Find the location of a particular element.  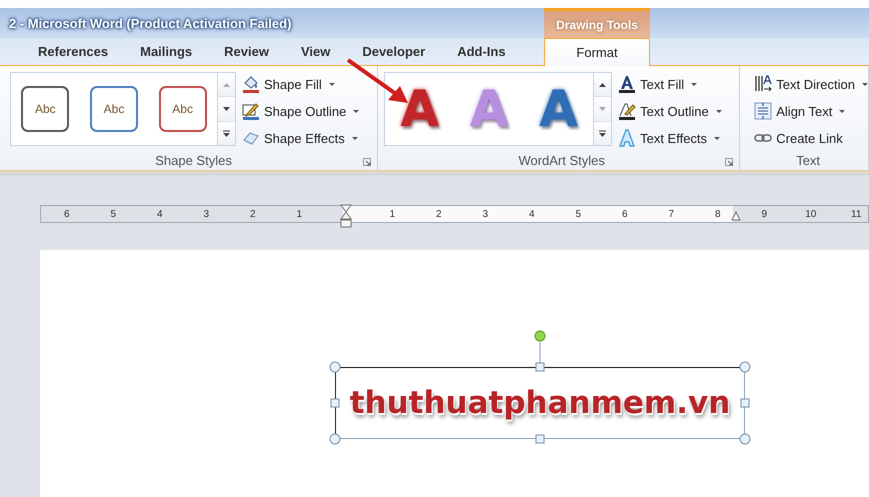

group-label: WordArt Styles is located at coordinates (561, 160).